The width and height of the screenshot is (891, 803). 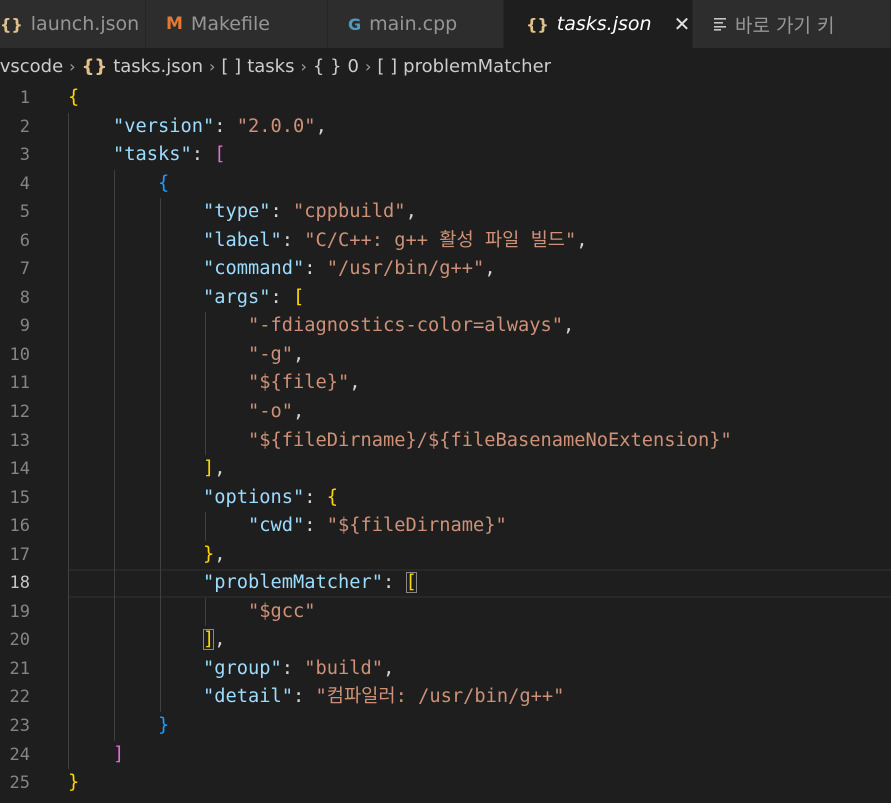 I want to click on code-text: "${file}",, so click(x=304, y=383).